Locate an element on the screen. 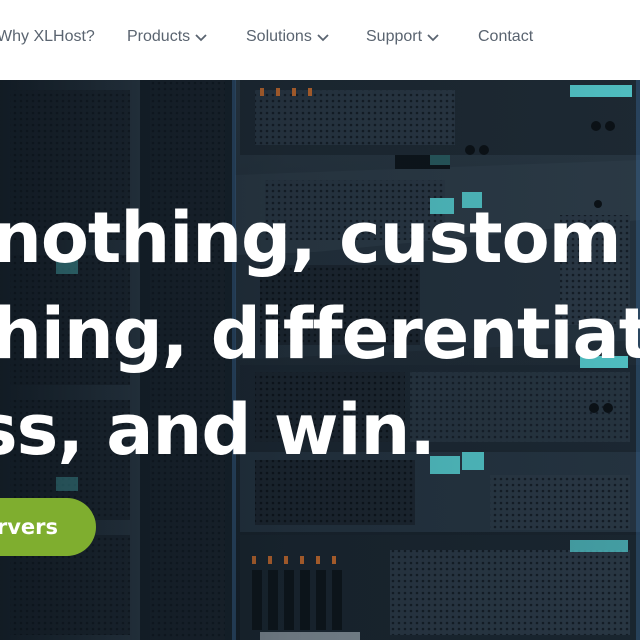 This screenshot has width=640, height=640. nav-item-label: Why XLHost? is located at coordinates (47, 36).